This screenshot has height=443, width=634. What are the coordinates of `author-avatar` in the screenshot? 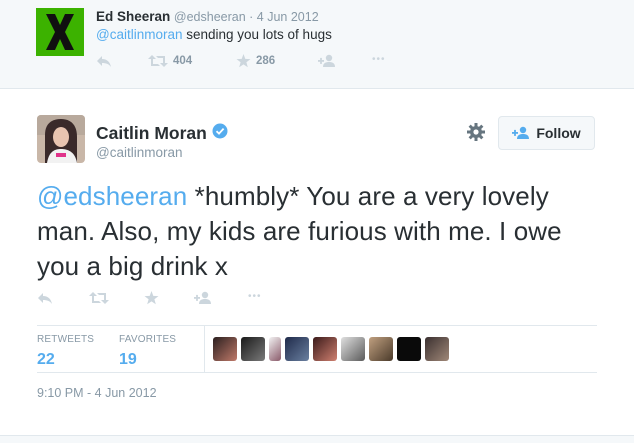 It's located at (61, 139).